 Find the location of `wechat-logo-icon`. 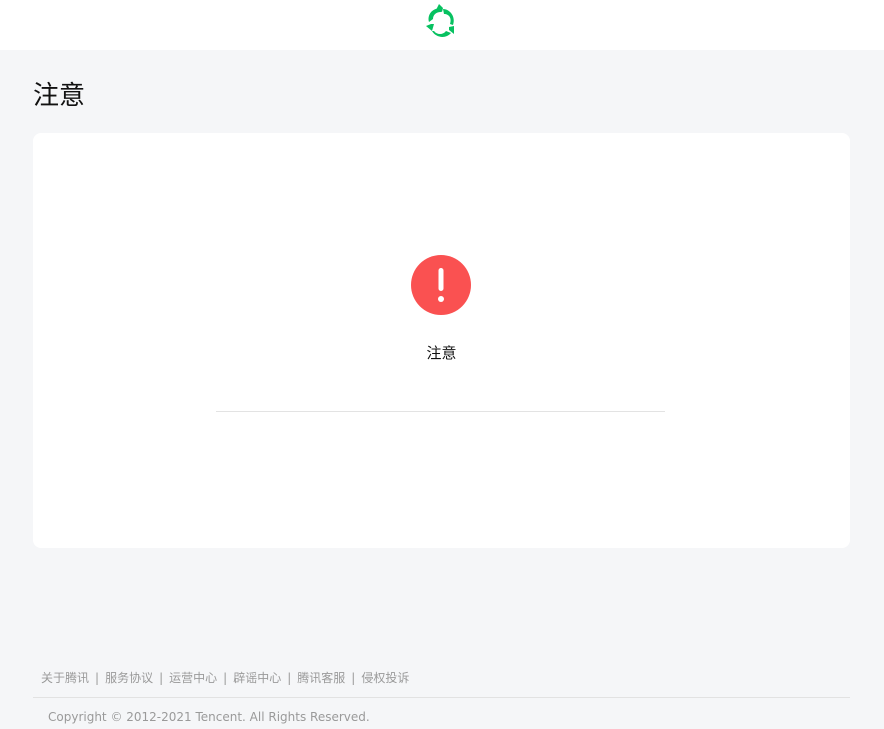

wechat-logo-icon is located at coordinates (440, 20).